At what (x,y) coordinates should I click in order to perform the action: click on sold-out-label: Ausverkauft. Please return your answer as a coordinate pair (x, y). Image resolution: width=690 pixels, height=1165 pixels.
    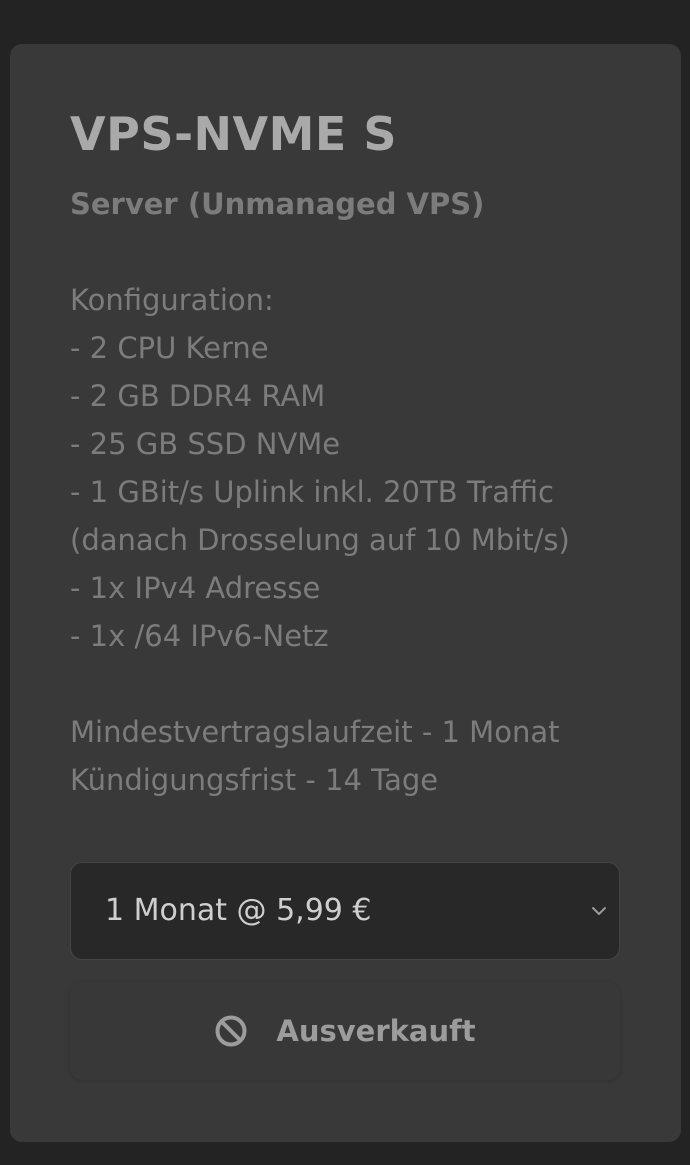
    Looking at the image, I should click on (376, 1031).